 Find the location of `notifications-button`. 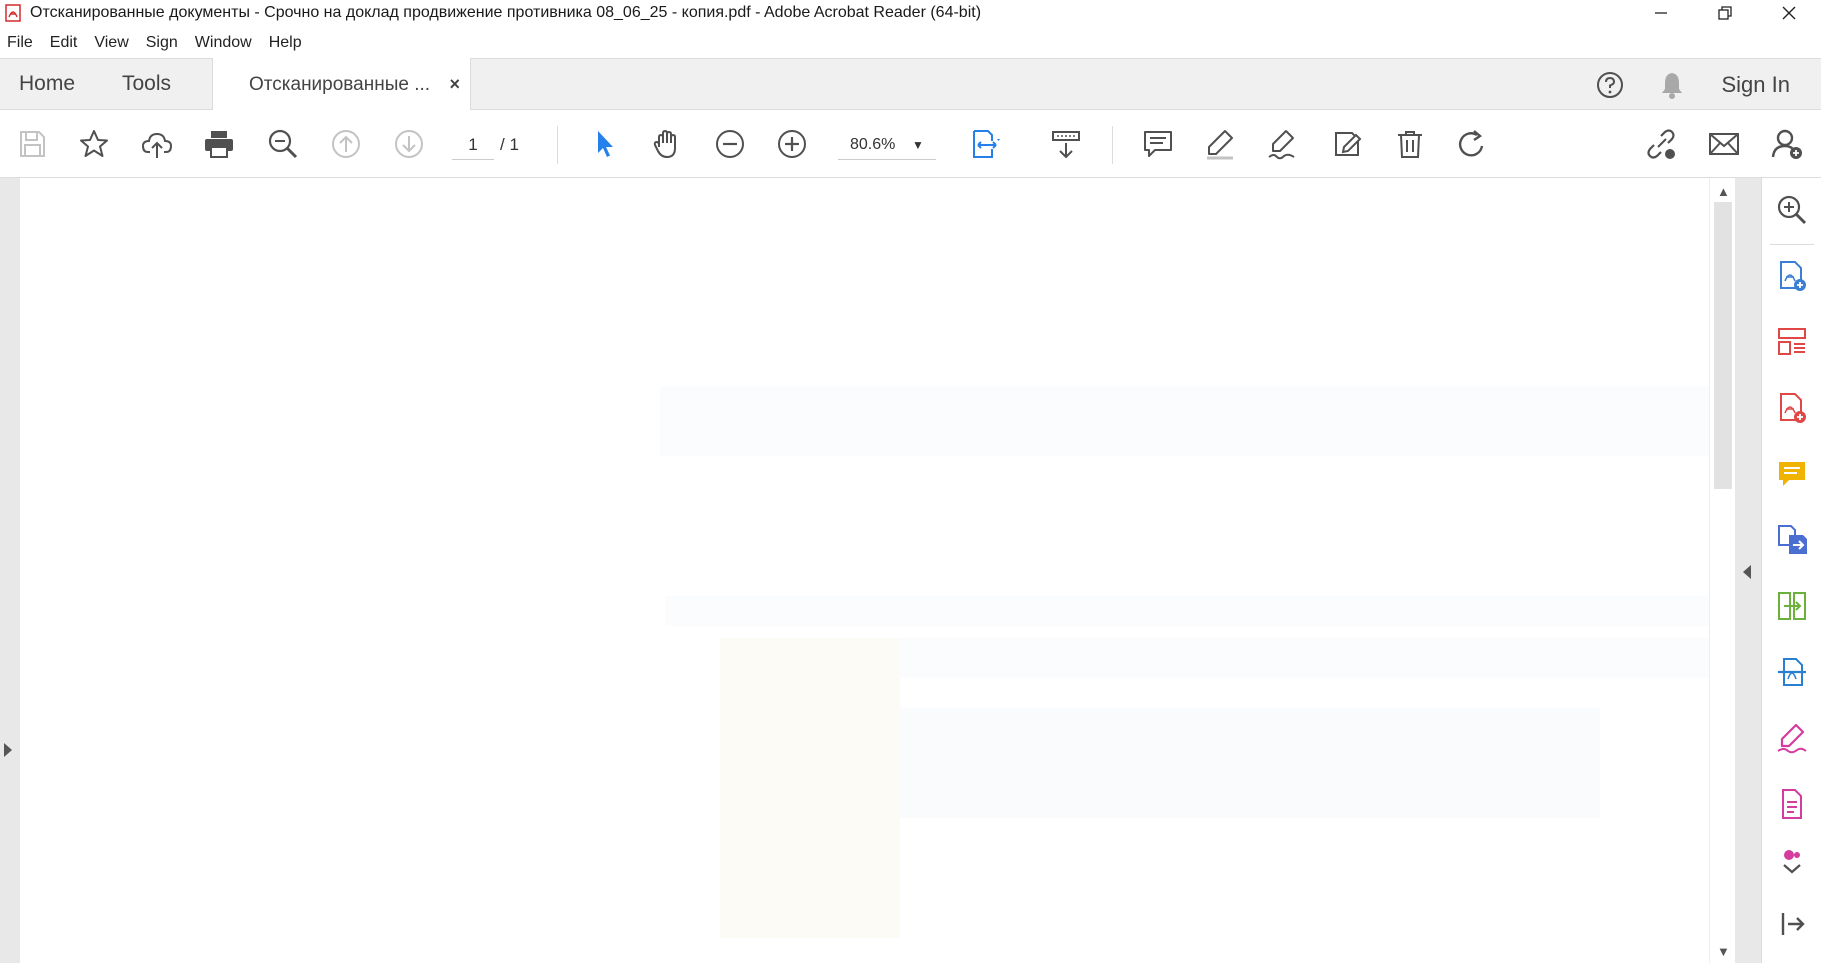

notifications-button is located at coordinates (1672, 85).